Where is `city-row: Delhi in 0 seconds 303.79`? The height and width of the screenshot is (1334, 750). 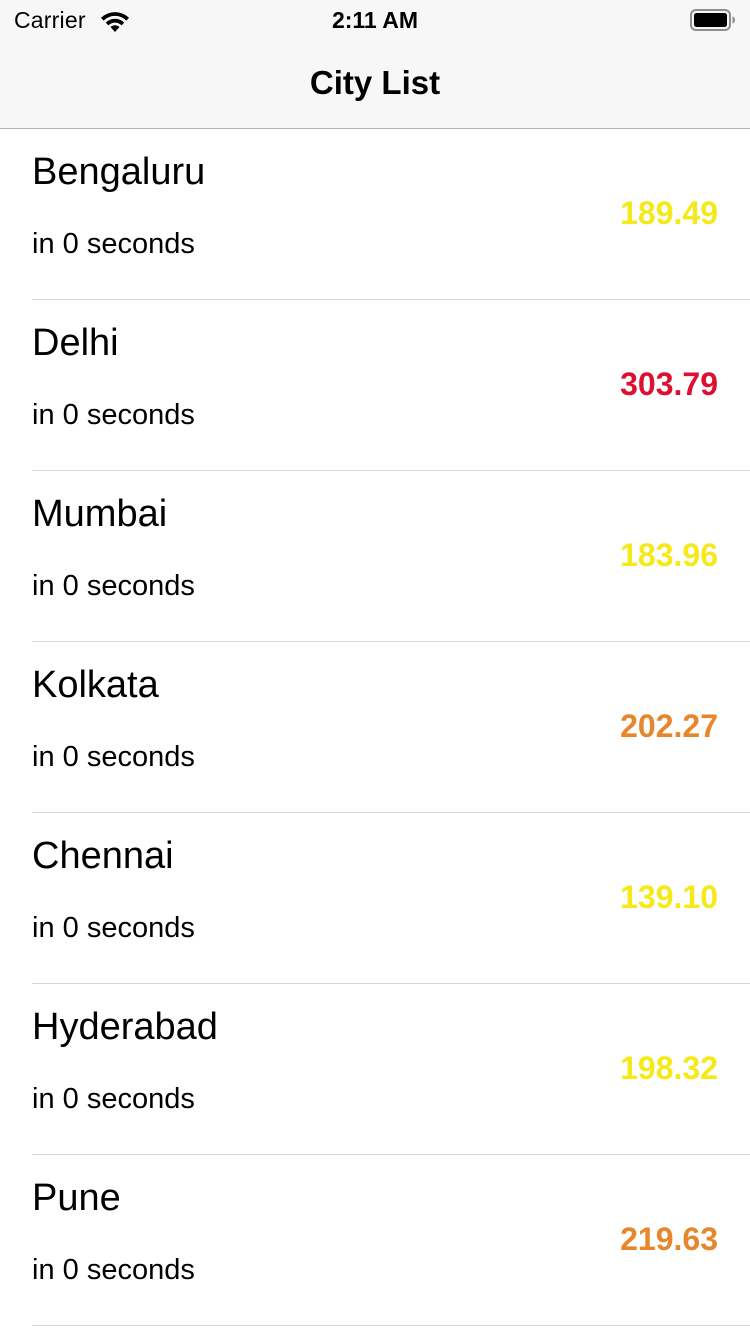
city-row: Delhi in 0 seconds 303.79 is located at coordinates (391, 385).